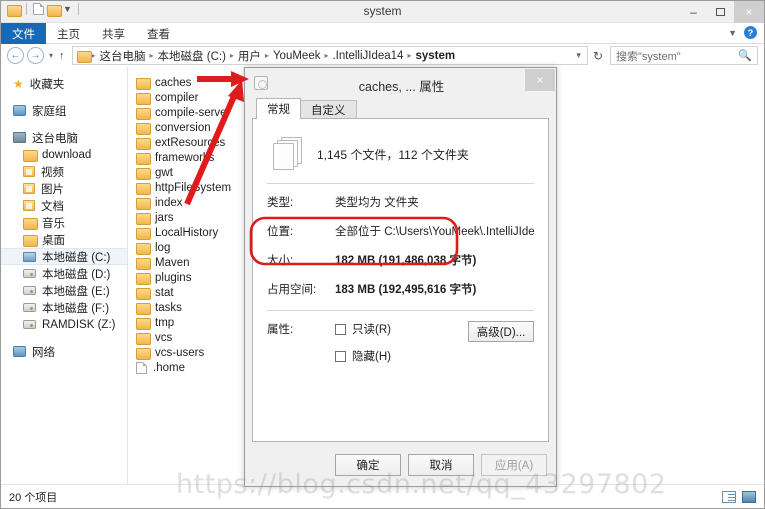 The width and height of the screenshot is (765, 509). I want to click on sidebar-item-homegroup: 家庭组, so click(64, 110).